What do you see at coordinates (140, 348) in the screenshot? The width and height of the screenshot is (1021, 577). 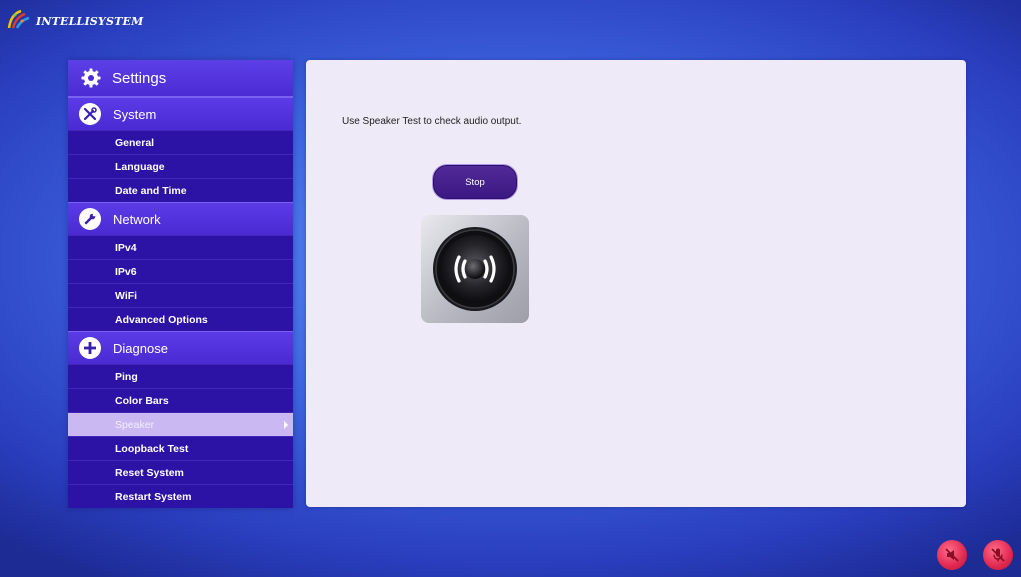 I see `section-label: Diagnose` at bounding box center [140, 348].